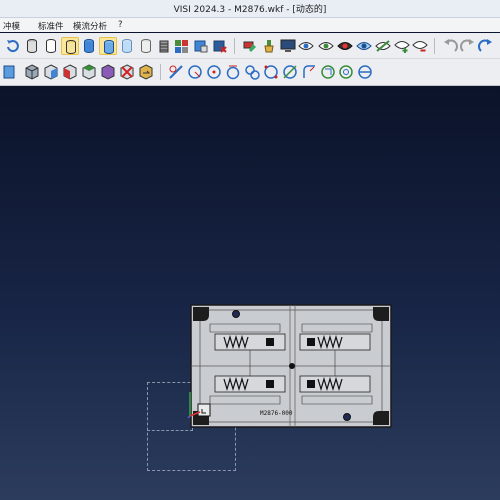  What do you see at coordinates (146, 46) in the screenshot?
I see `cylinder-grey-icon` at bounding box center [146, 46].